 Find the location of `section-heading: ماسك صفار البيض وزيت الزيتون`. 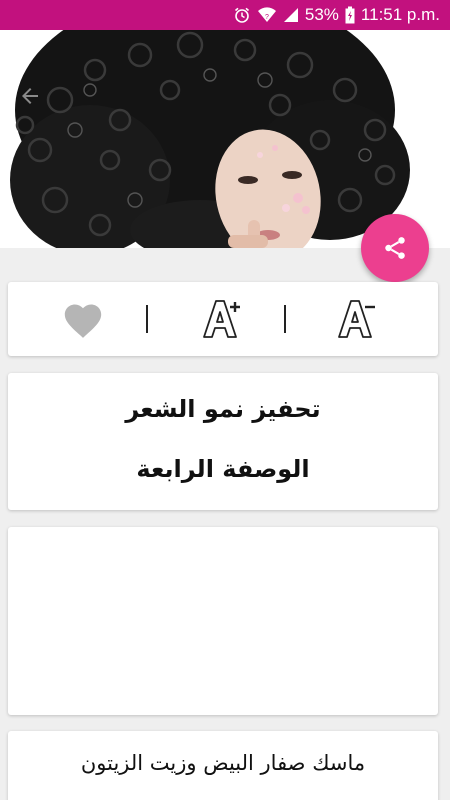

section-heading: ماسك صفار البيض وزيت الزيتون is located at coordinates (223, 763).